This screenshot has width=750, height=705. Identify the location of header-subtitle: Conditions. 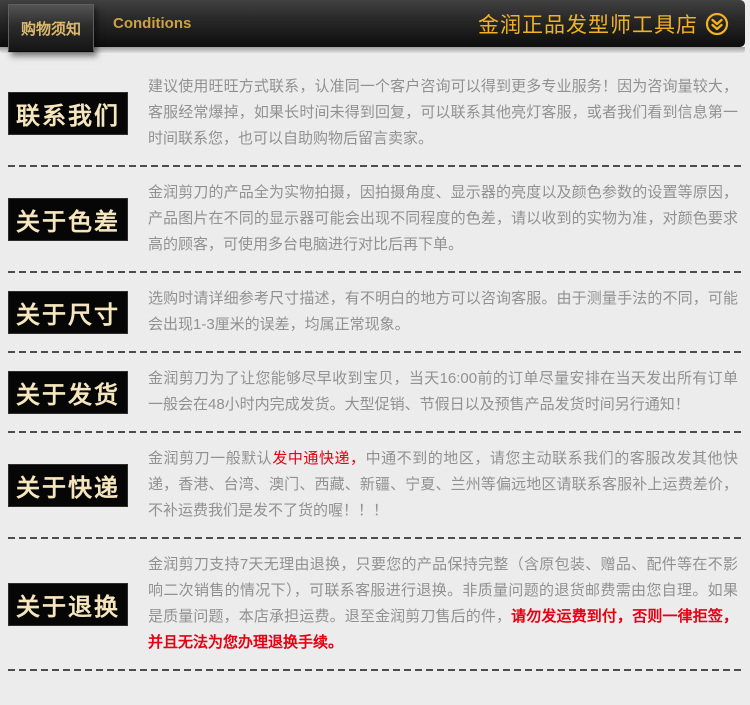
(152, 23).